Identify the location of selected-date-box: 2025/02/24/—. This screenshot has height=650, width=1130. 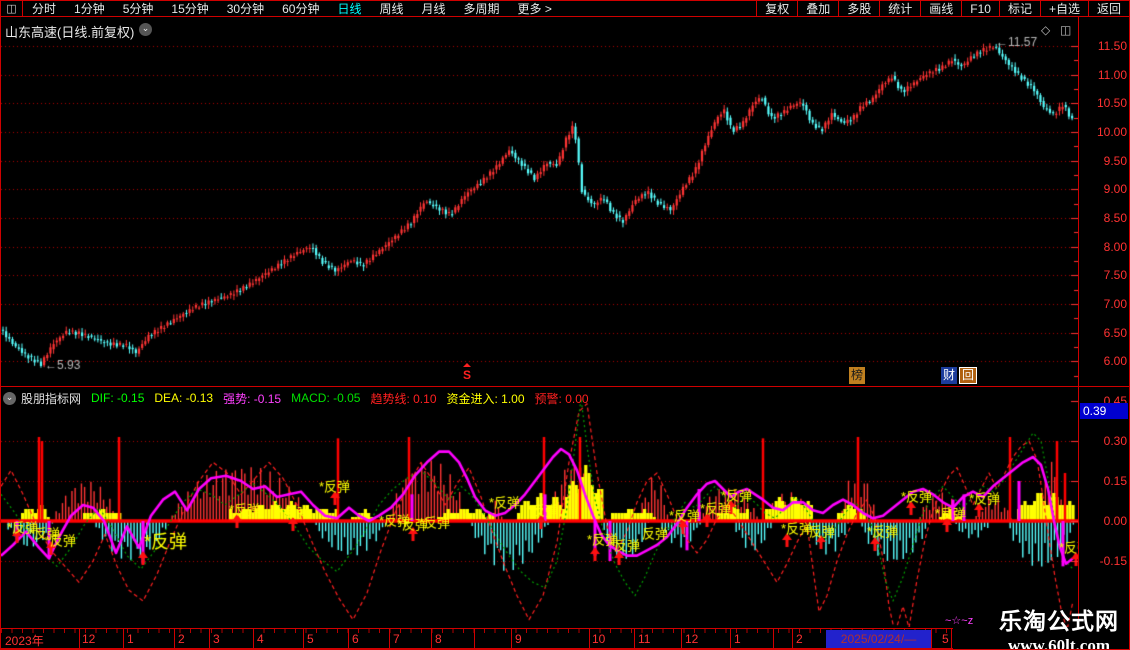
(878, 639).